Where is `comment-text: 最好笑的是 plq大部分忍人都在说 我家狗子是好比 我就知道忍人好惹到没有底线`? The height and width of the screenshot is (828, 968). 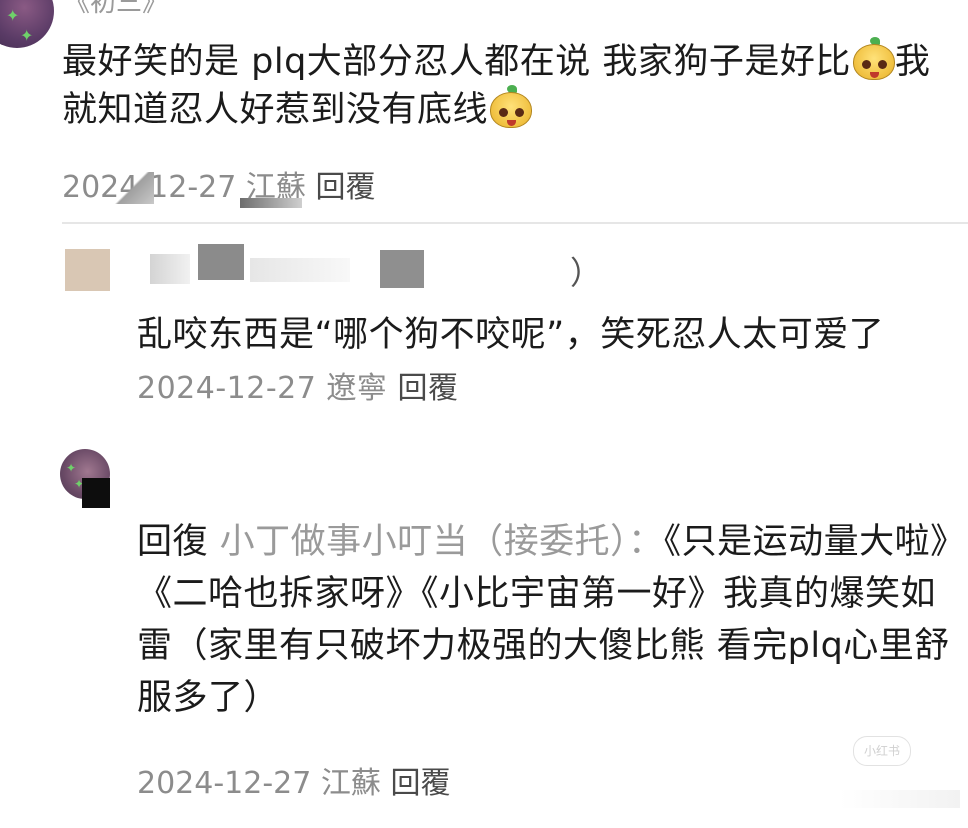 comment-text: 最好笑的是 plq大部分忍人都在说 我家狗子是好比 我就知道忍人好惹到没有底线 is located at coordinates (507, 85).